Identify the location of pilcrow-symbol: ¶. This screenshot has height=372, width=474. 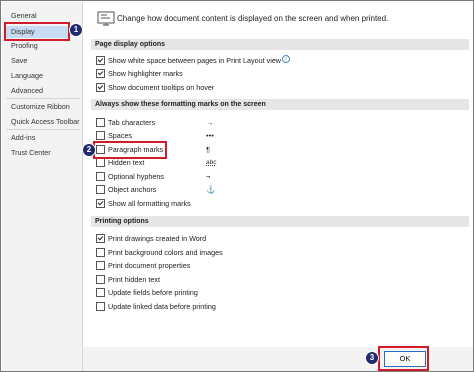
(208, 149).